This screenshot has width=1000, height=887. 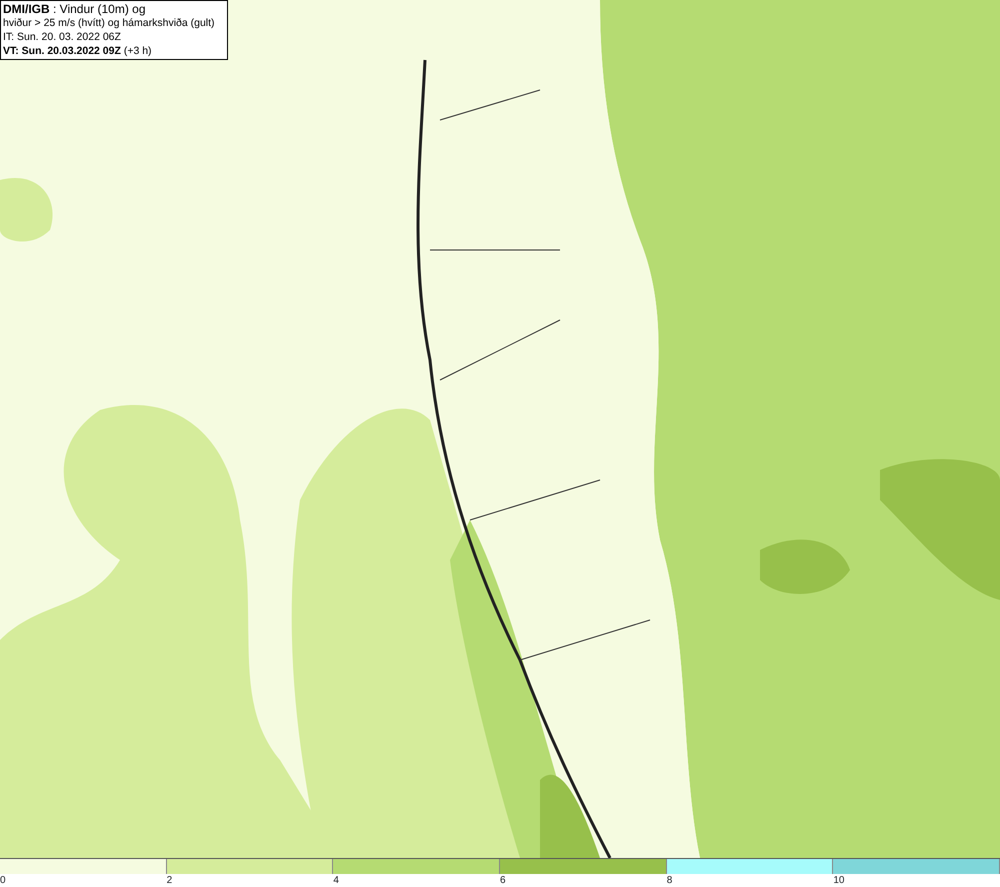 I want to click on legend-label: 6, so click(x=503, y=880).